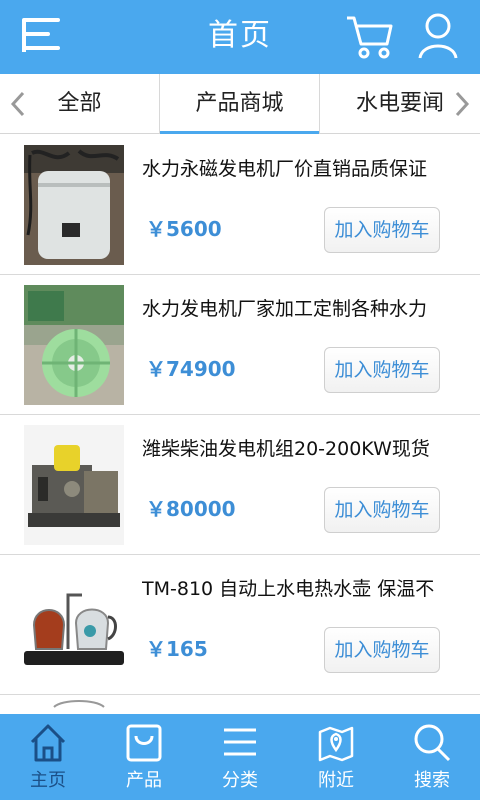 The width and height of the screenshot is (480, 800). I want to click on nav-categories: 分类, so click(240, 757).